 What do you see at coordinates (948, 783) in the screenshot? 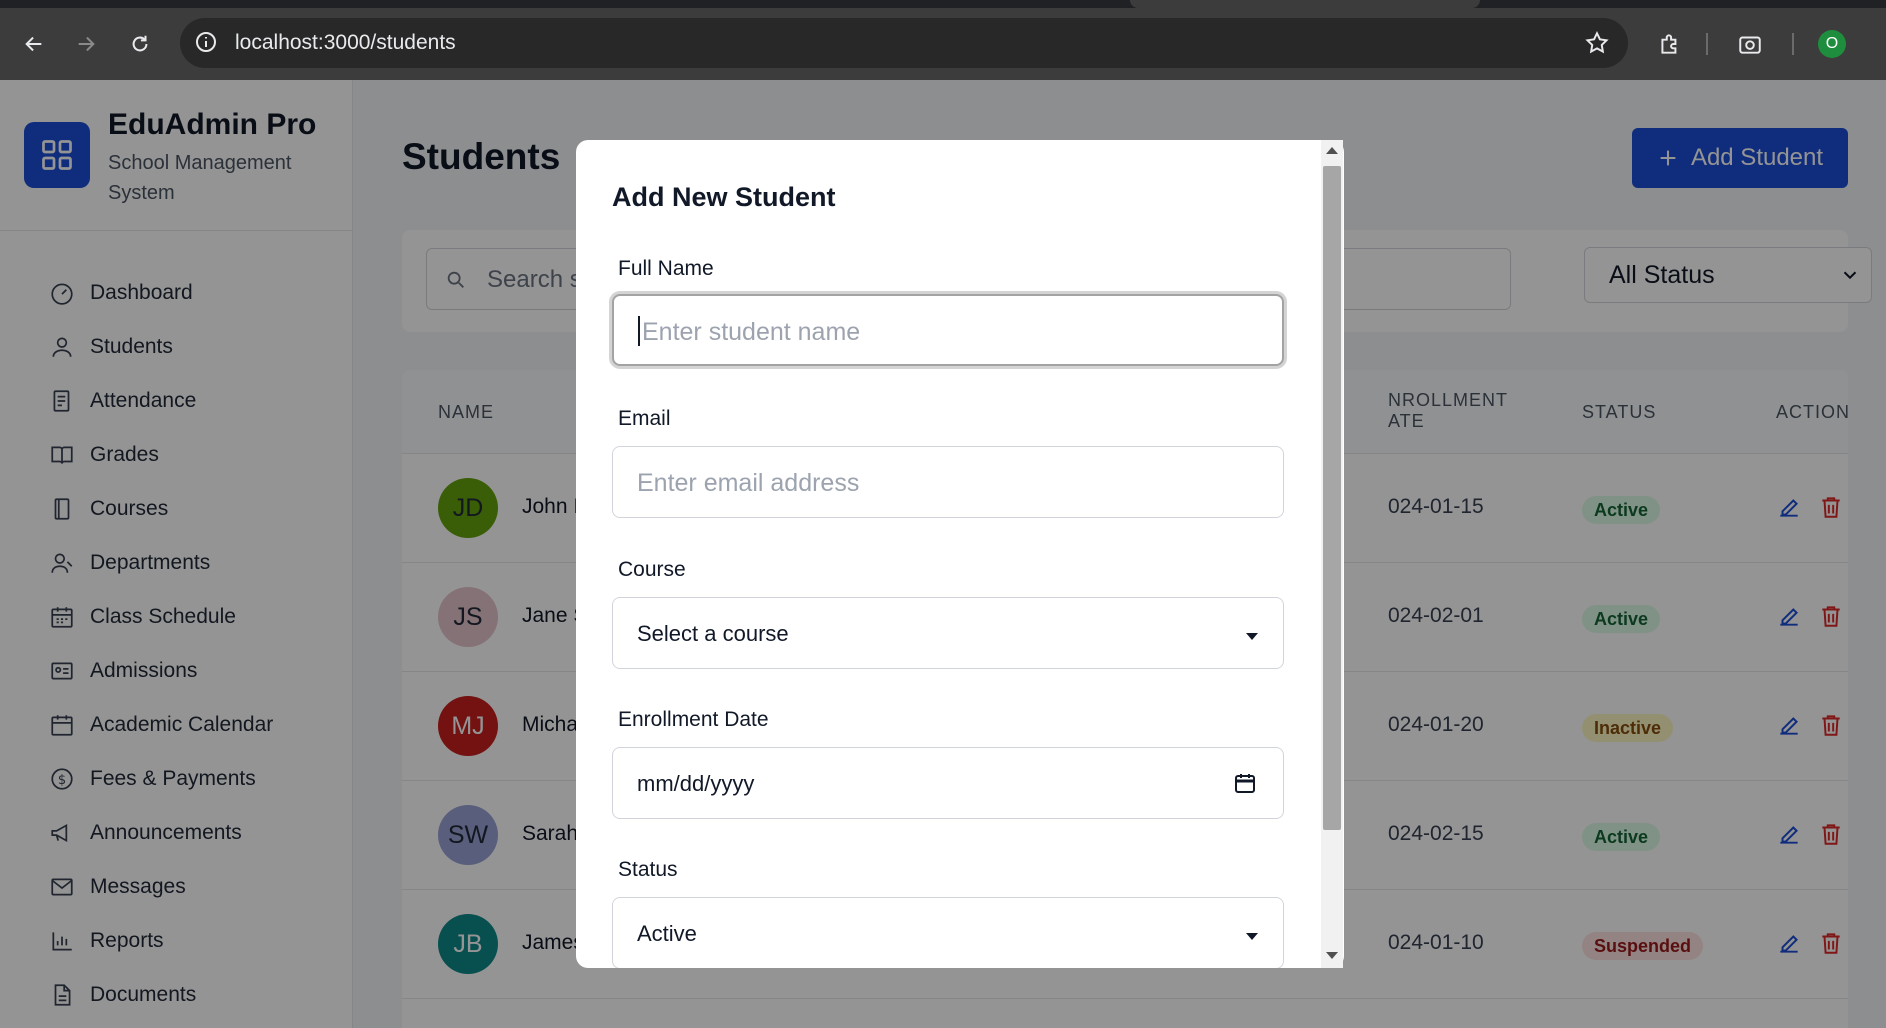
I see `enrollment-date-input: mm/dd/yyyy` at bounding box center [948, 783].